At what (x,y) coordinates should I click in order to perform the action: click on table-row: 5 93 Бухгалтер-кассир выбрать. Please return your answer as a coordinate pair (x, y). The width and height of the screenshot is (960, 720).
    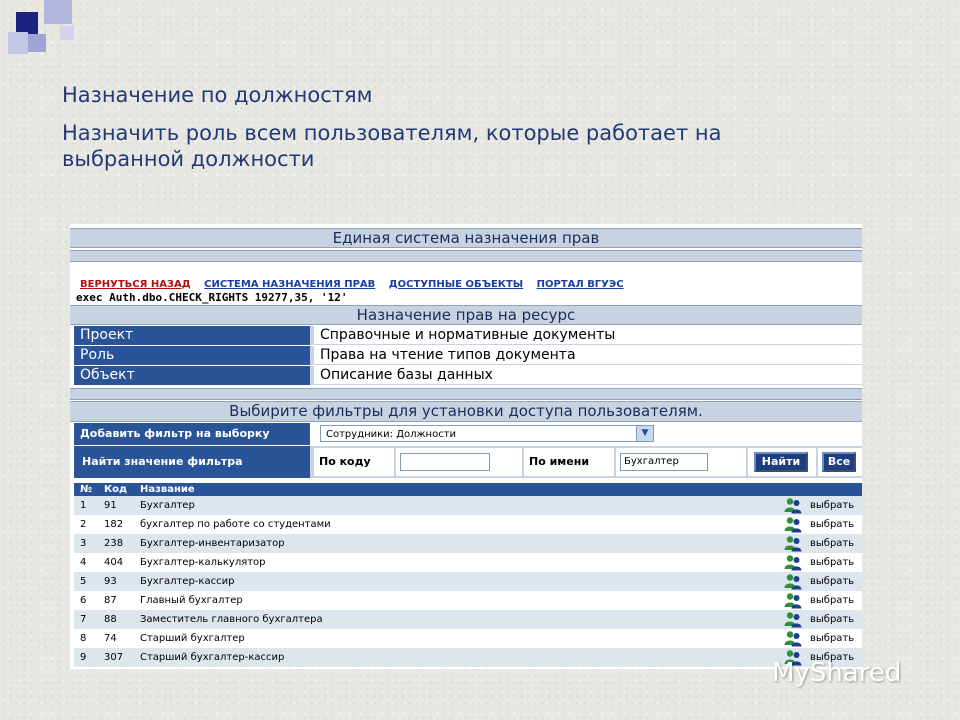
    Looking at the image, I should click on (468, 581).